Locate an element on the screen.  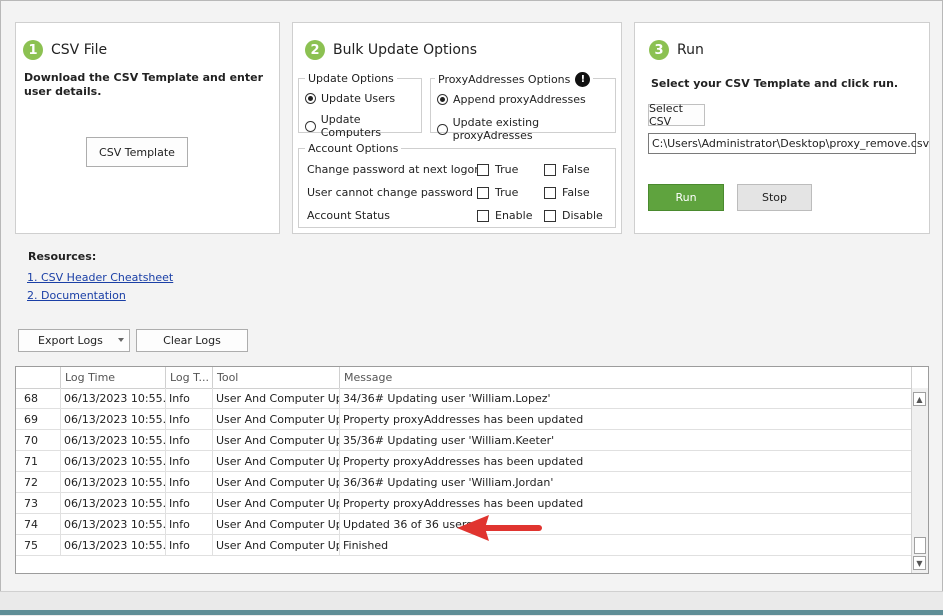
table-cell-msg: 35/36# Updating user 'William.Keeter' is located at coordinates (626, 440).